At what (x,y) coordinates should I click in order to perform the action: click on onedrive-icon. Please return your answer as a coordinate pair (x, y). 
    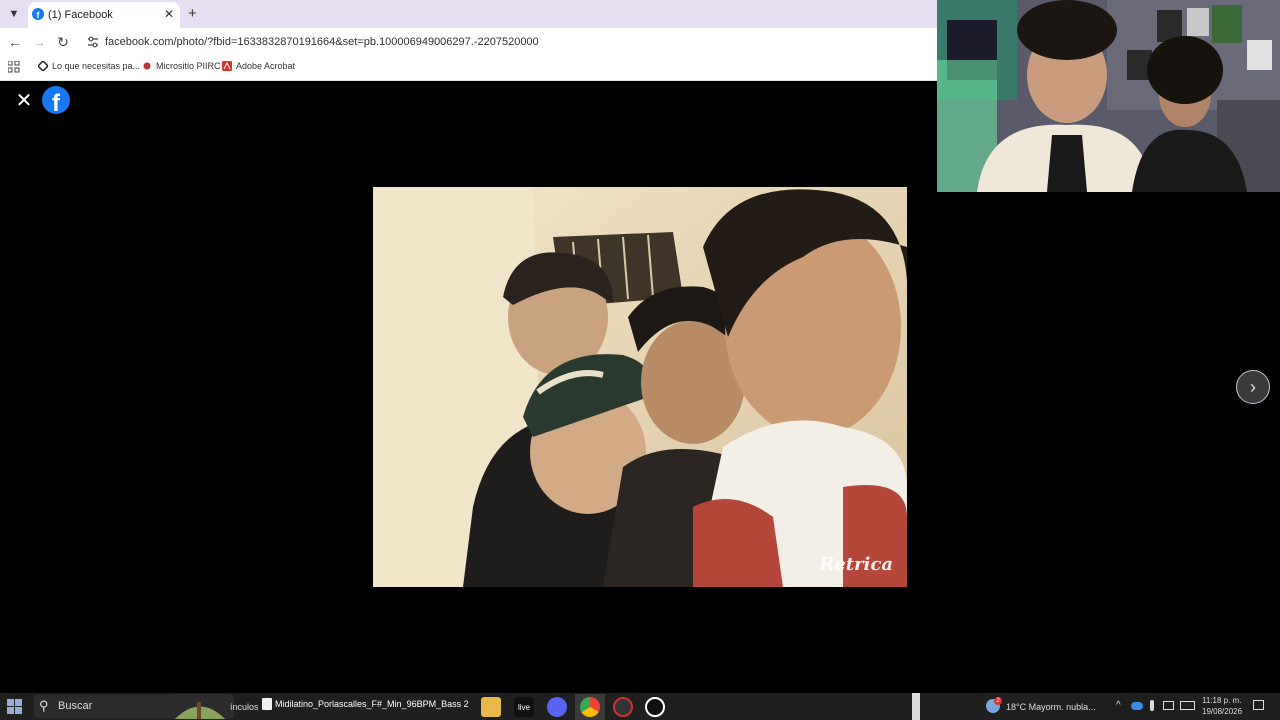
    Looking at the image, I should click on (1137, 706).